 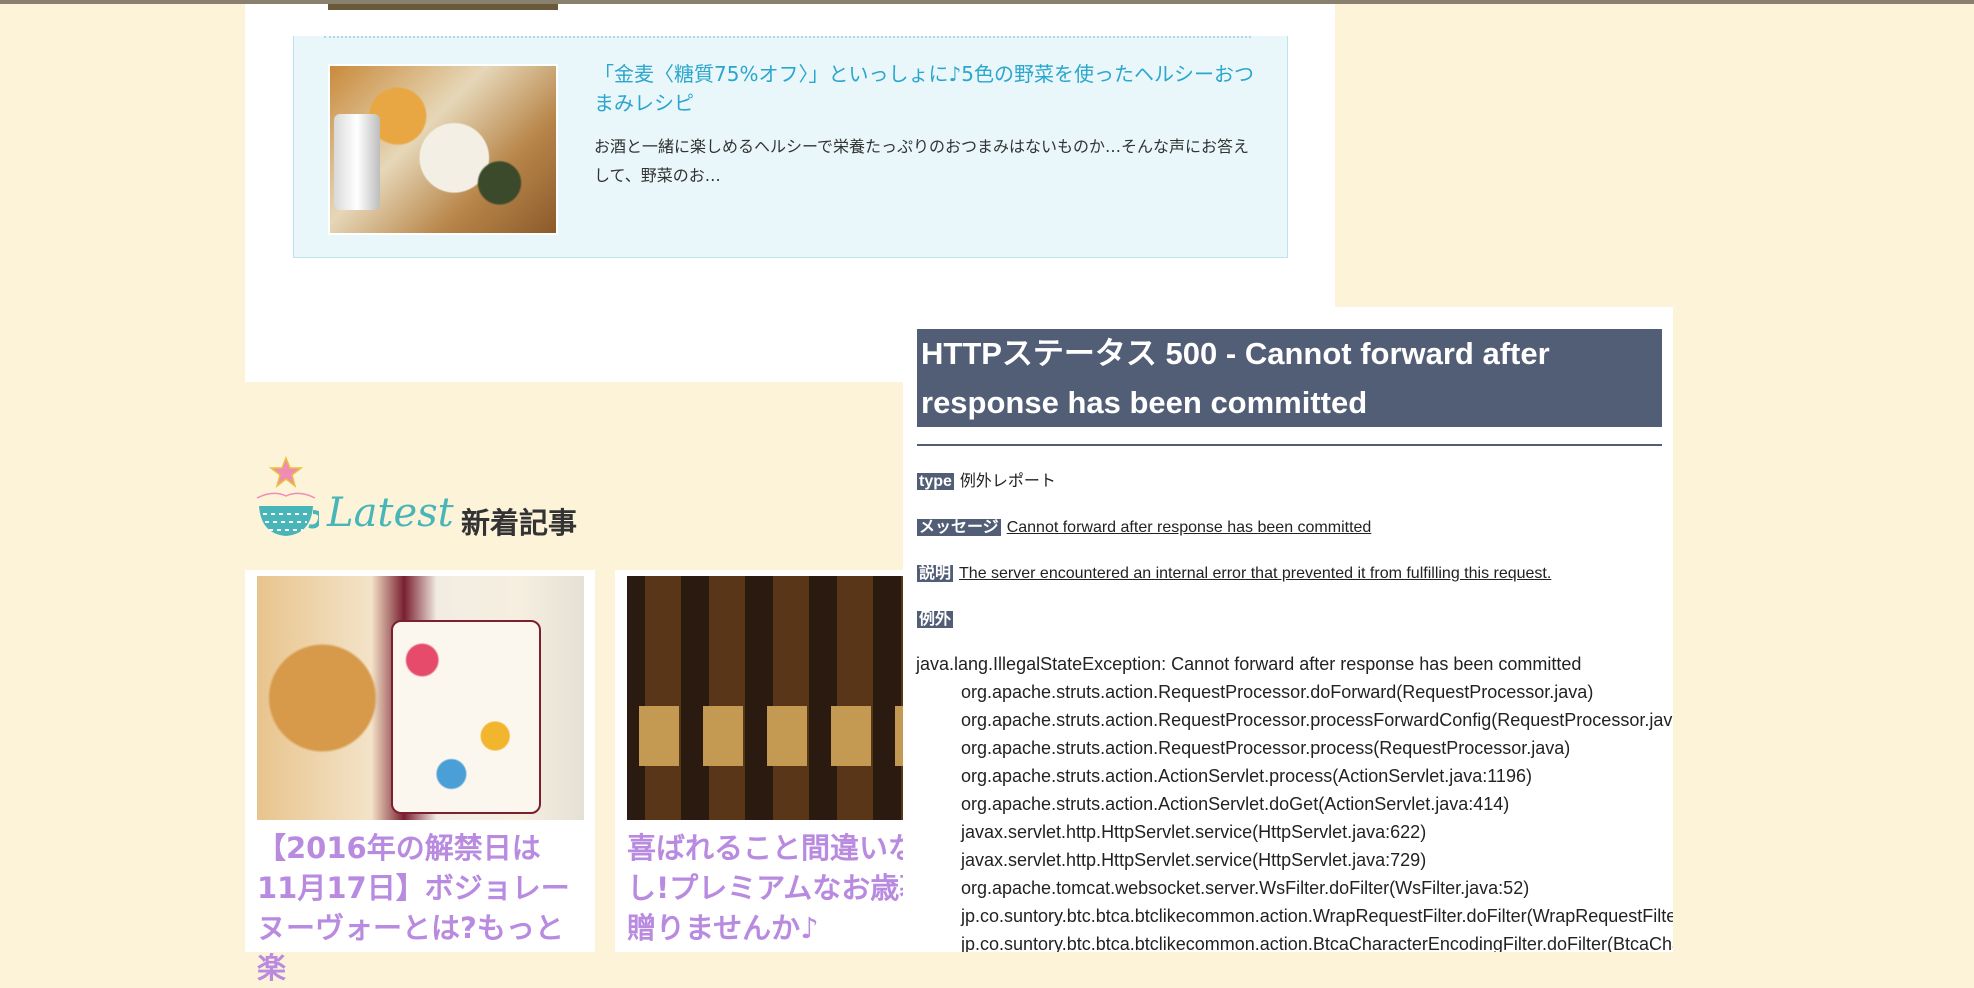 What do you see at coordinates (399, 848) in the screenshot?
I see `article-title-line: 【2016年の解禁日は` at bounding box center [399, 848].